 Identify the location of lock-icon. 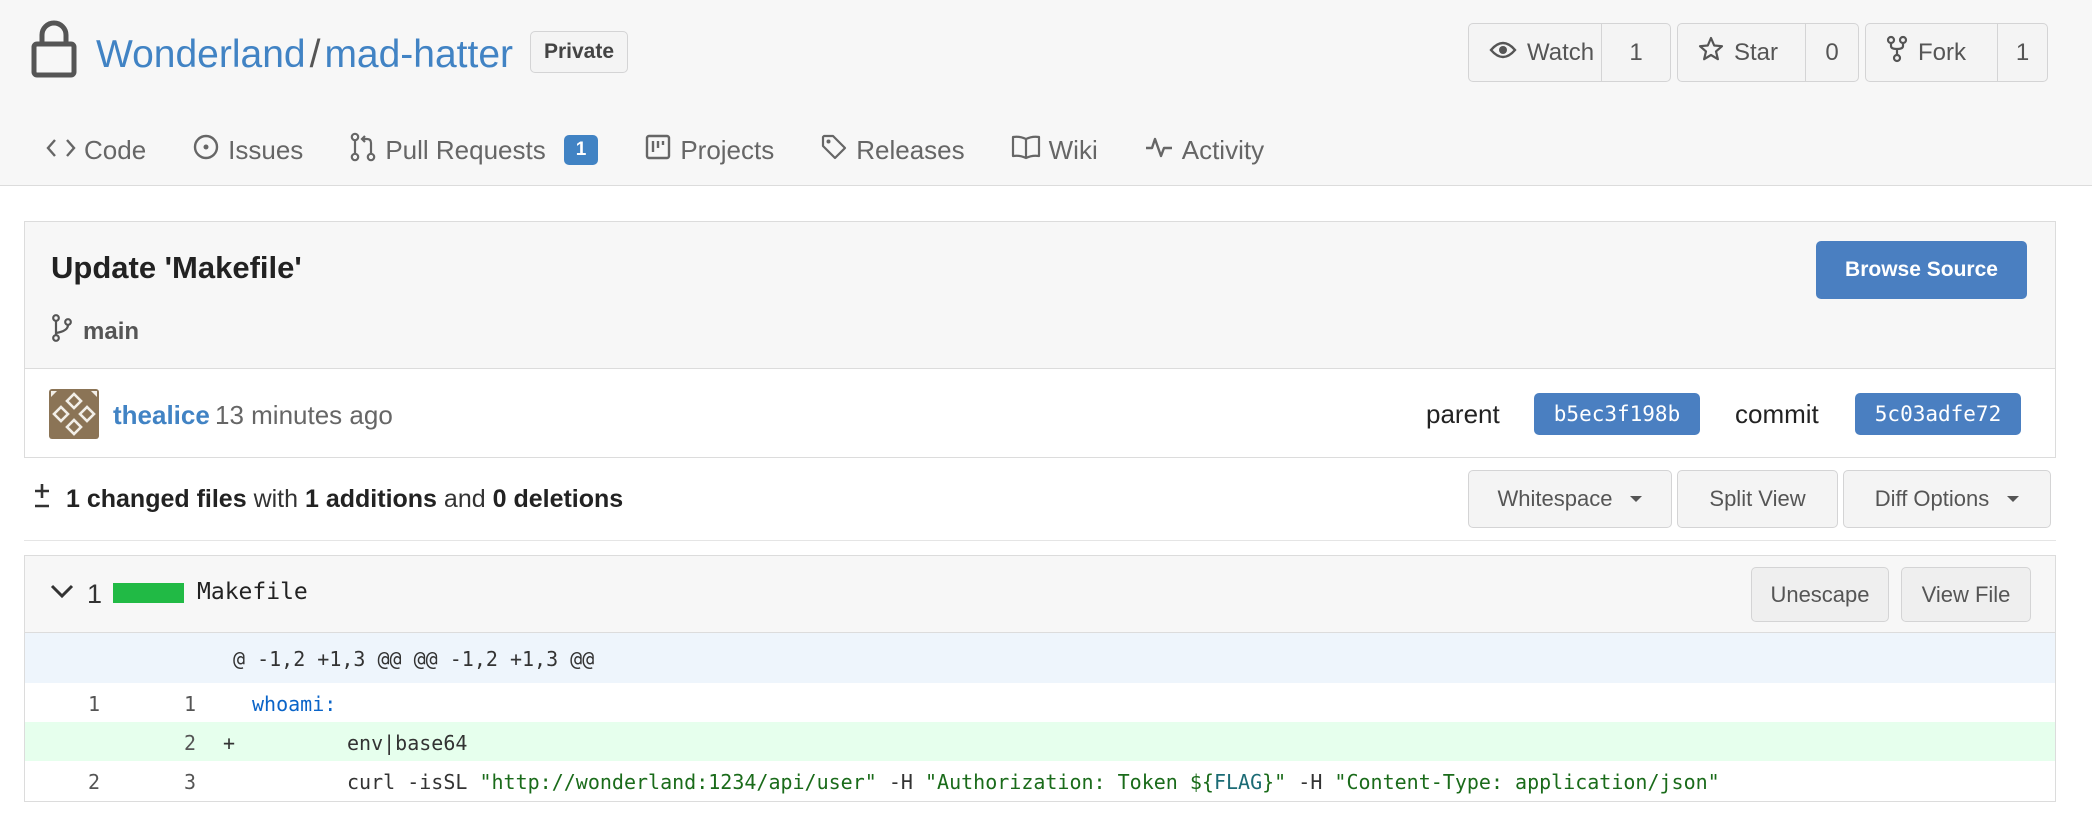
(54, 51).